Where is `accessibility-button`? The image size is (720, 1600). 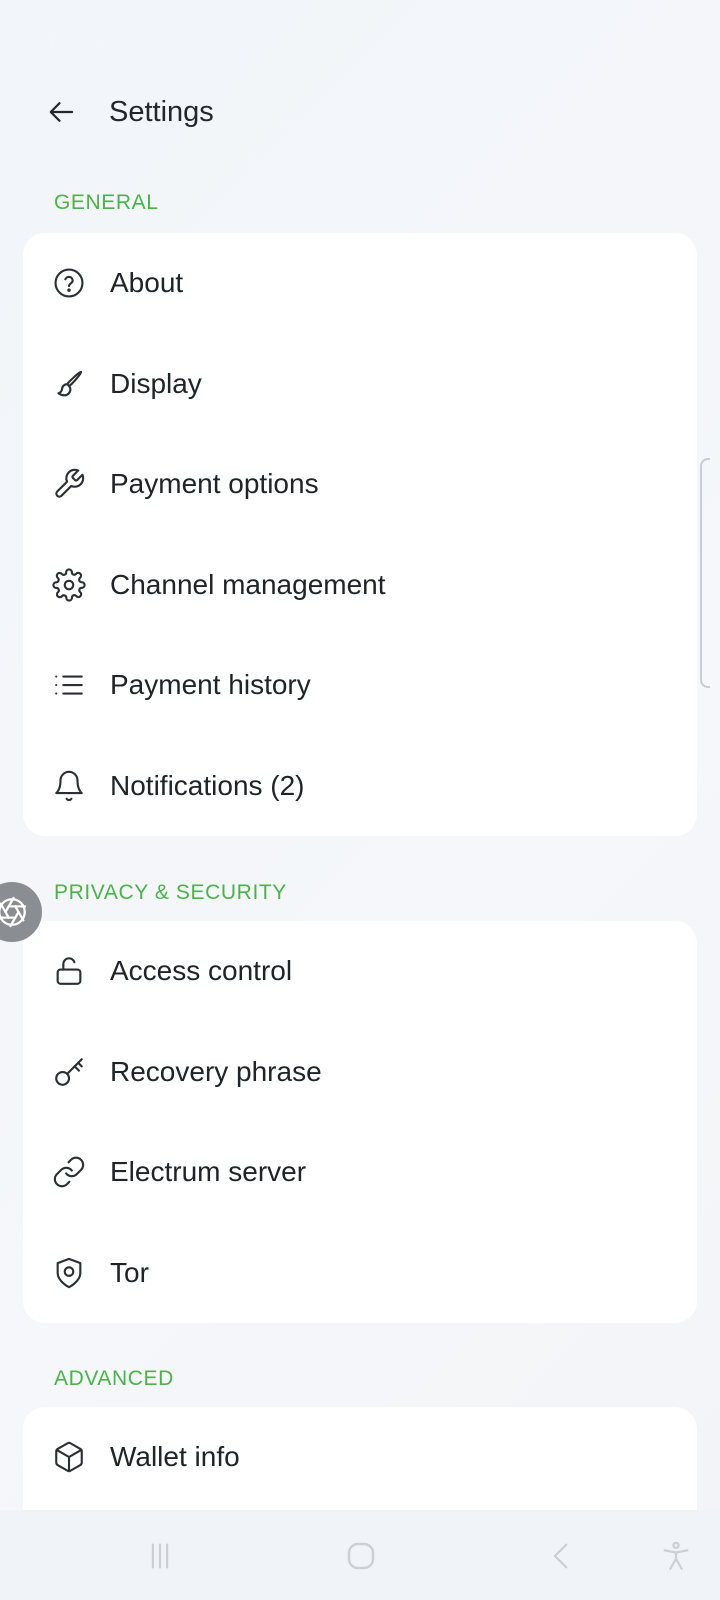
accessibility-button is located at coordinates (676, 1556).